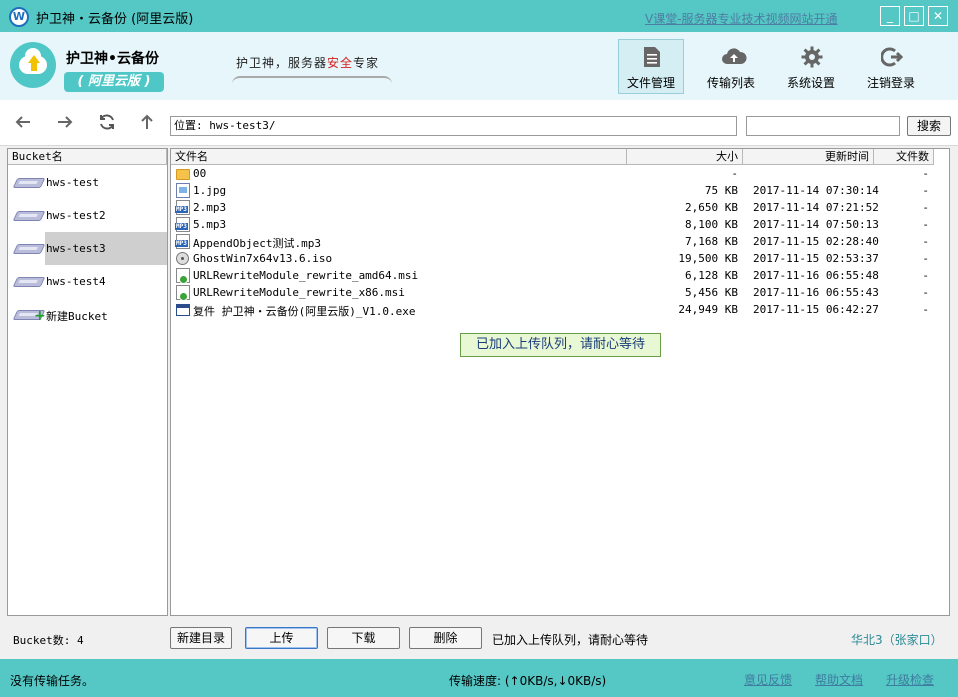  I want to click on column-header-time: 更新时间, so click(808, 157).